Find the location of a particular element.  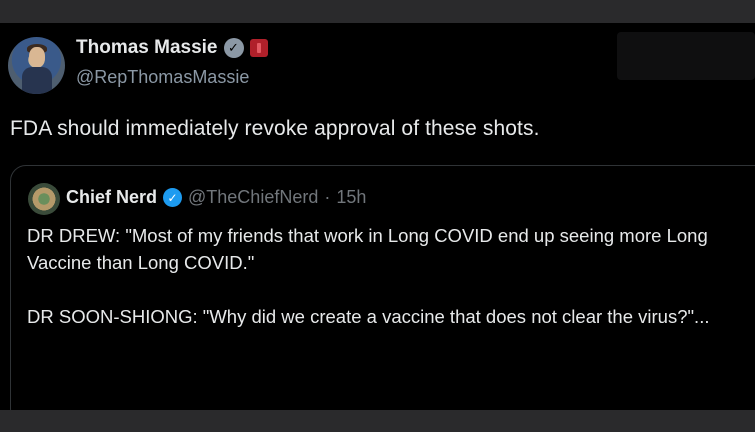

quoted-header: Chief Nerd ✓ @TheChiefNerd · 15h is located at coordinates (216, 197).